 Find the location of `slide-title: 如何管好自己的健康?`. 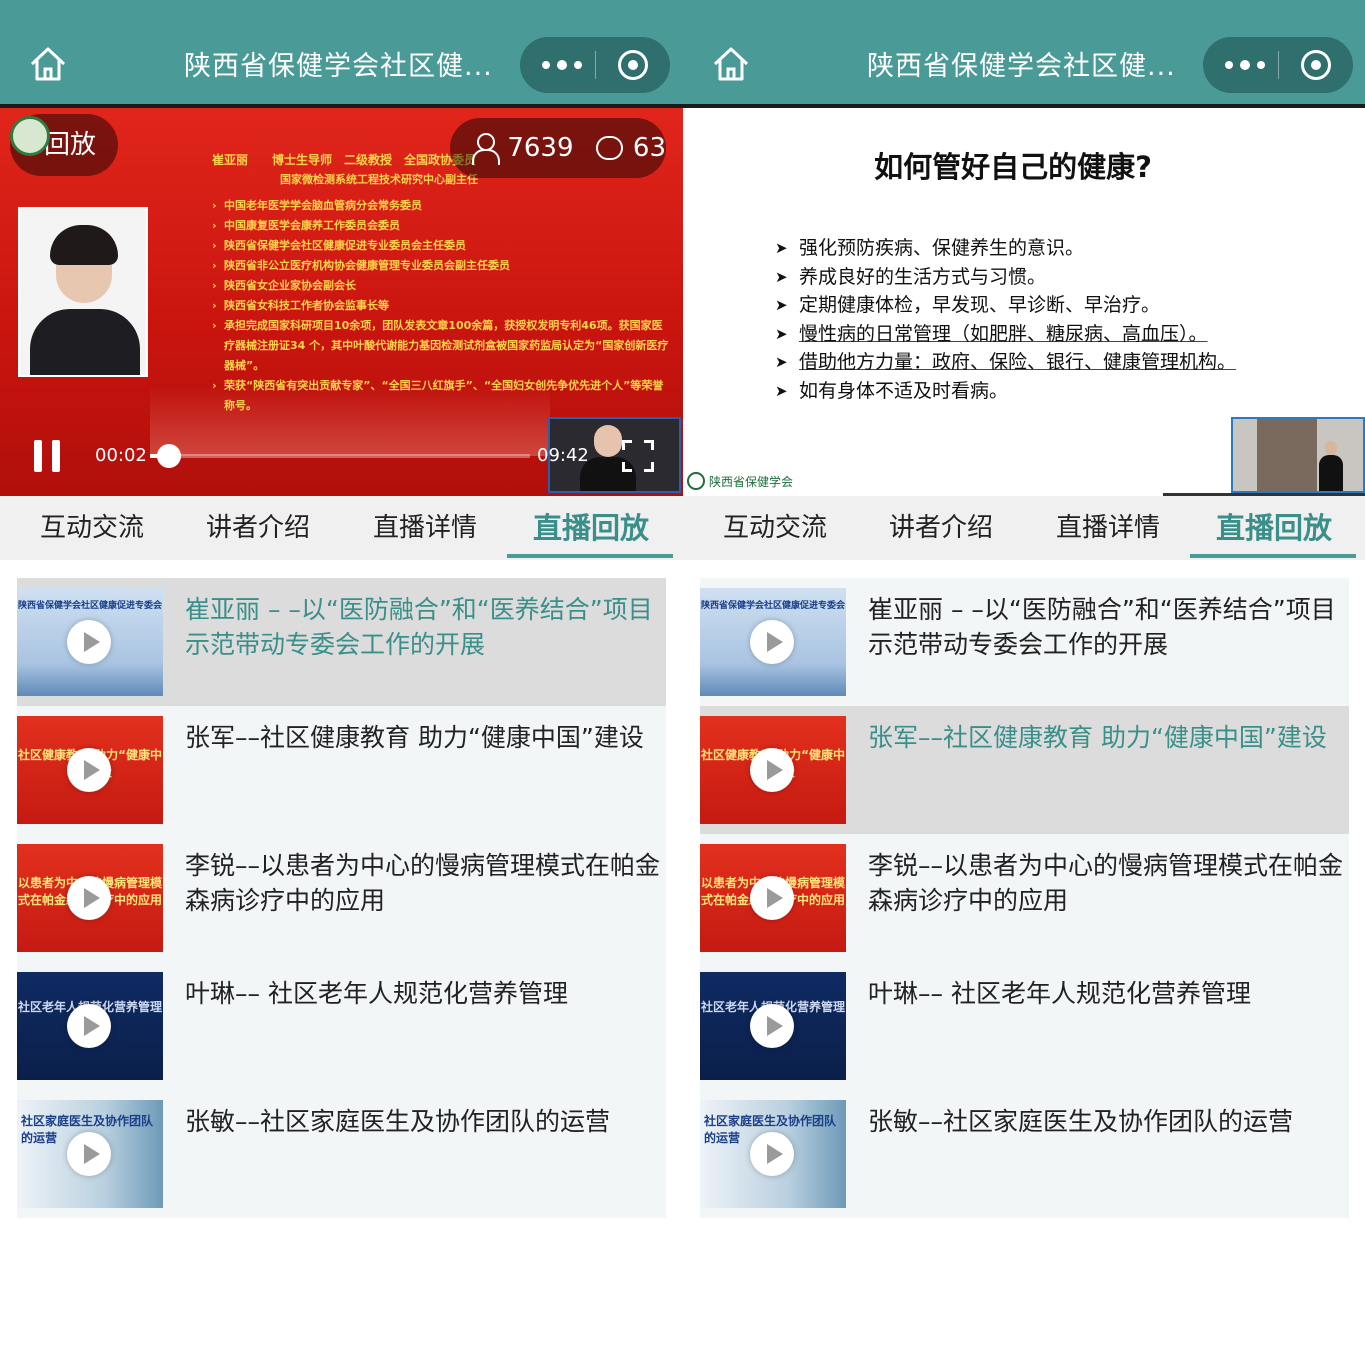

slide-title: 如何管好自己的健康? is located at coordinates (1013, 167).